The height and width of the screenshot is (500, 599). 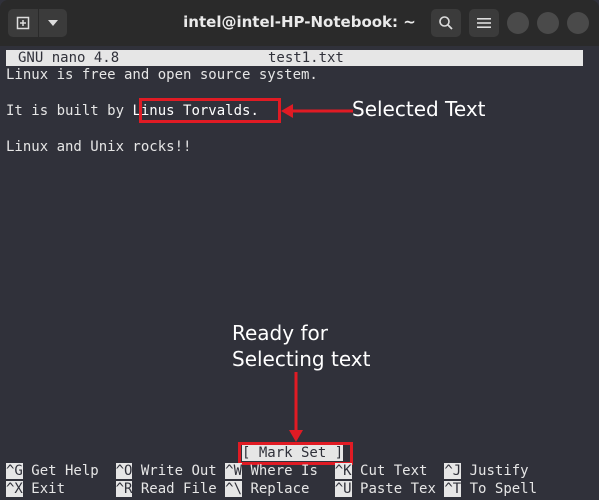 What do you see at coordinates (234, 489) in the screenshot?
I see `shortcut-key: ^\` at bounding box center [234, 489].